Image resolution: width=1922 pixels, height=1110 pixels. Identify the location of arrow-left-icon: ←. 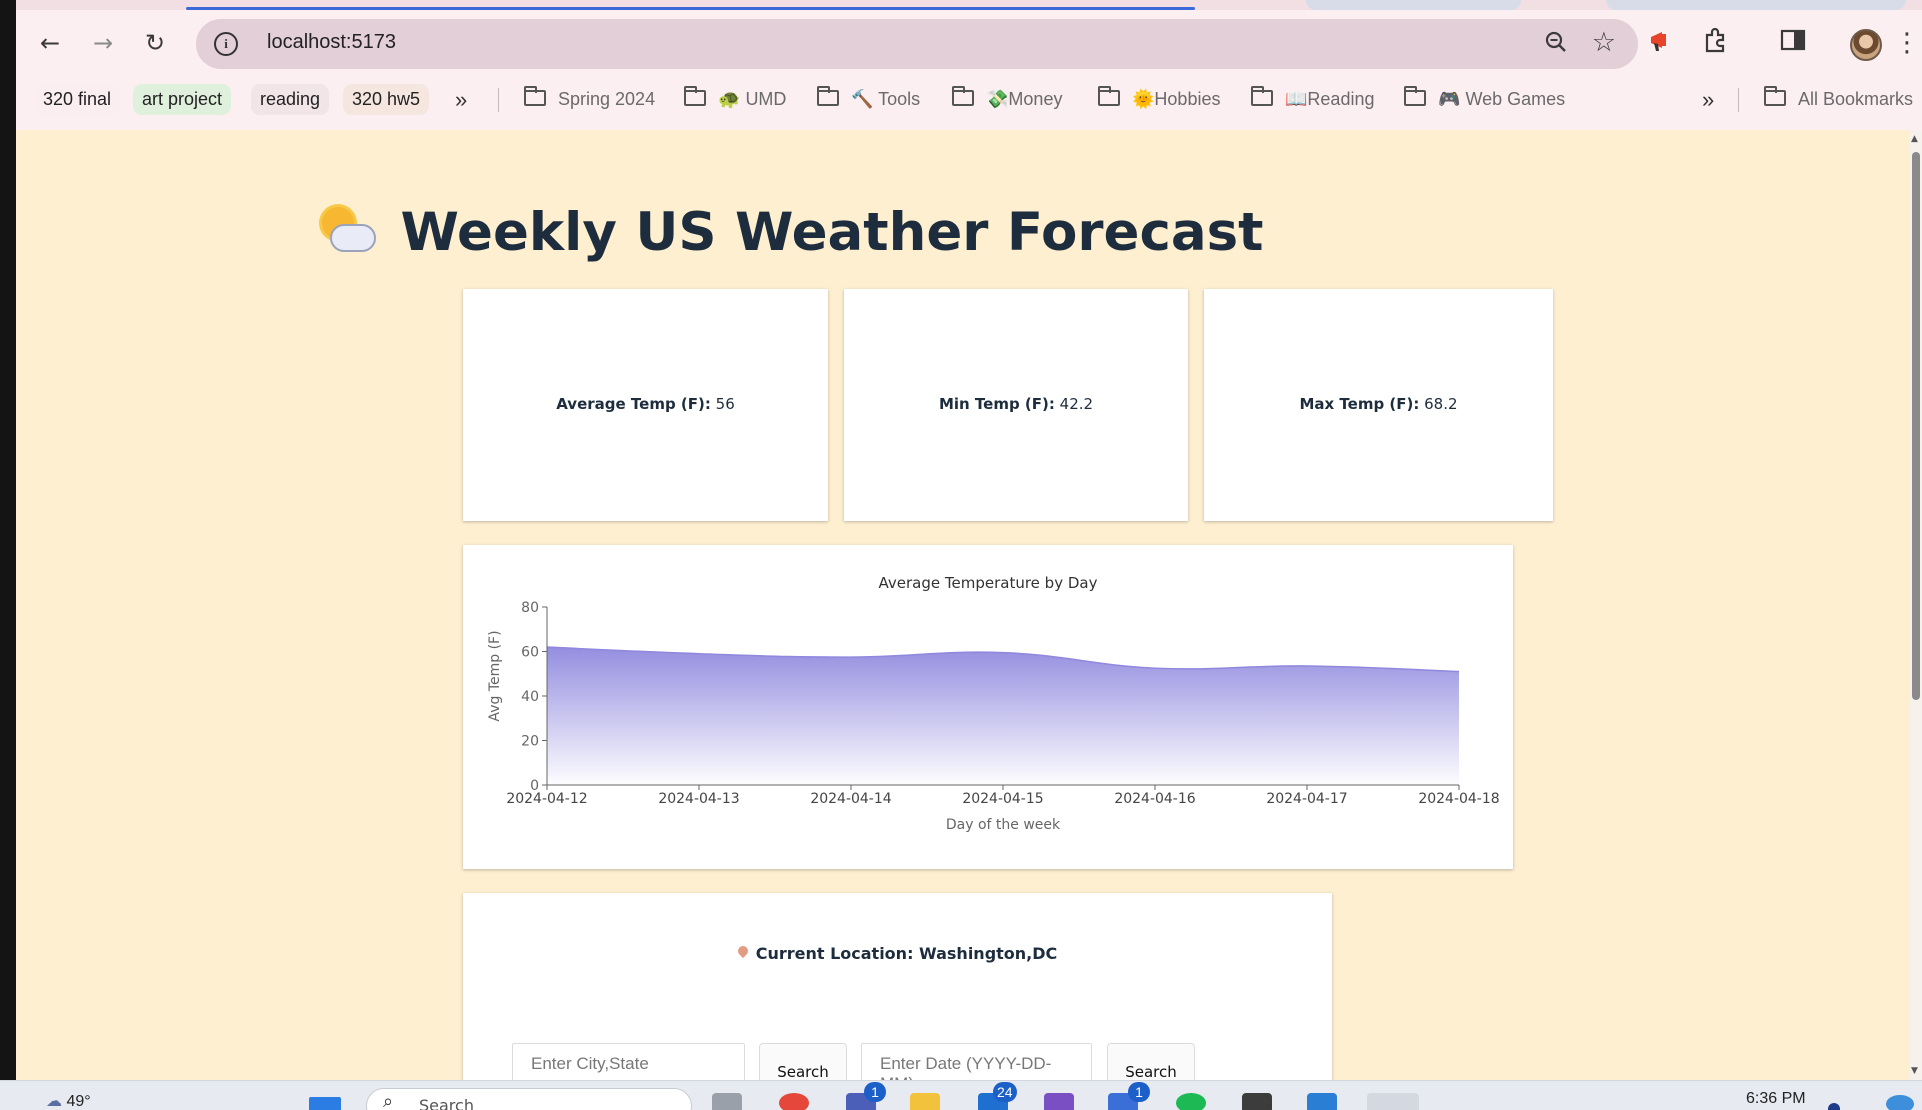
(50, 43).